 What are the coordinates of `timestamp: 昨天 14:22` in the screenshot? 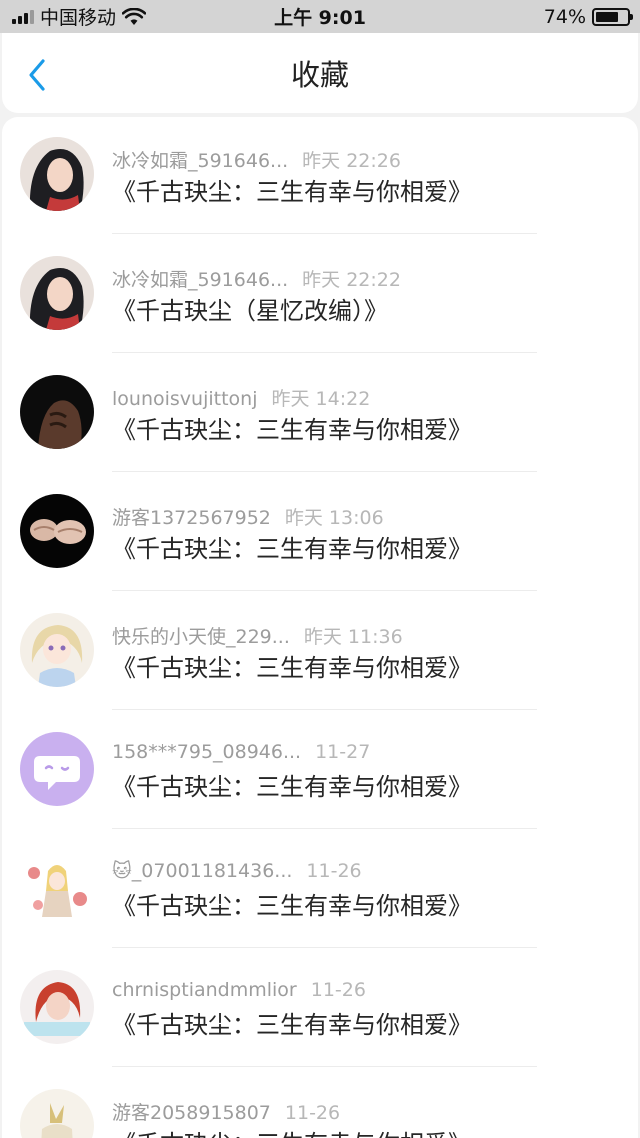 It's located at (321, 399).